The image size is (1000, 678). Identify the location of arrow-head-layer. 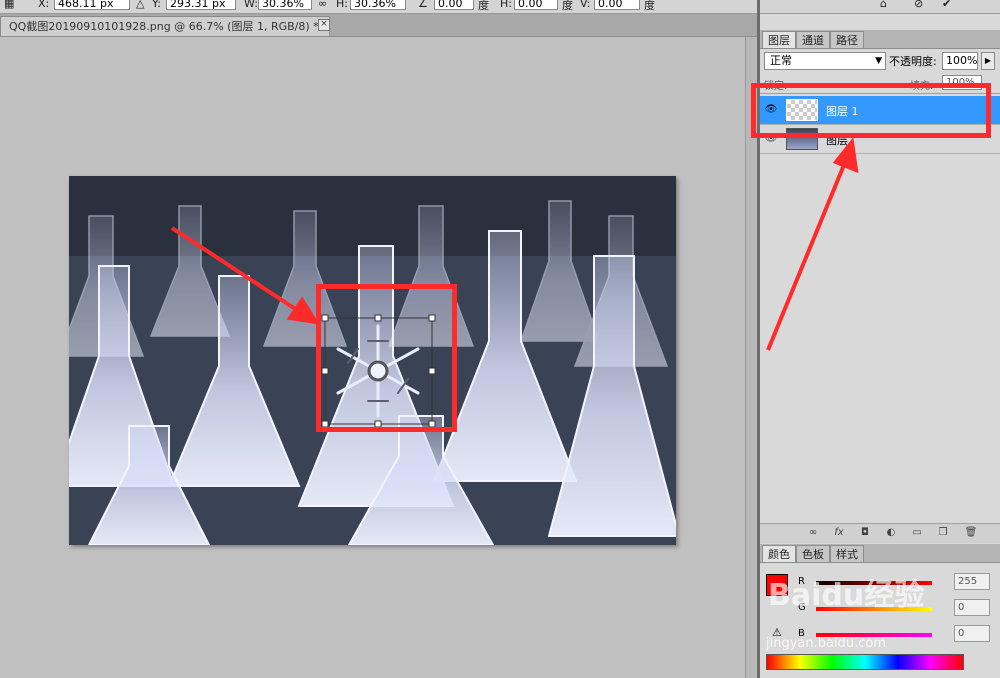
(845, 155).